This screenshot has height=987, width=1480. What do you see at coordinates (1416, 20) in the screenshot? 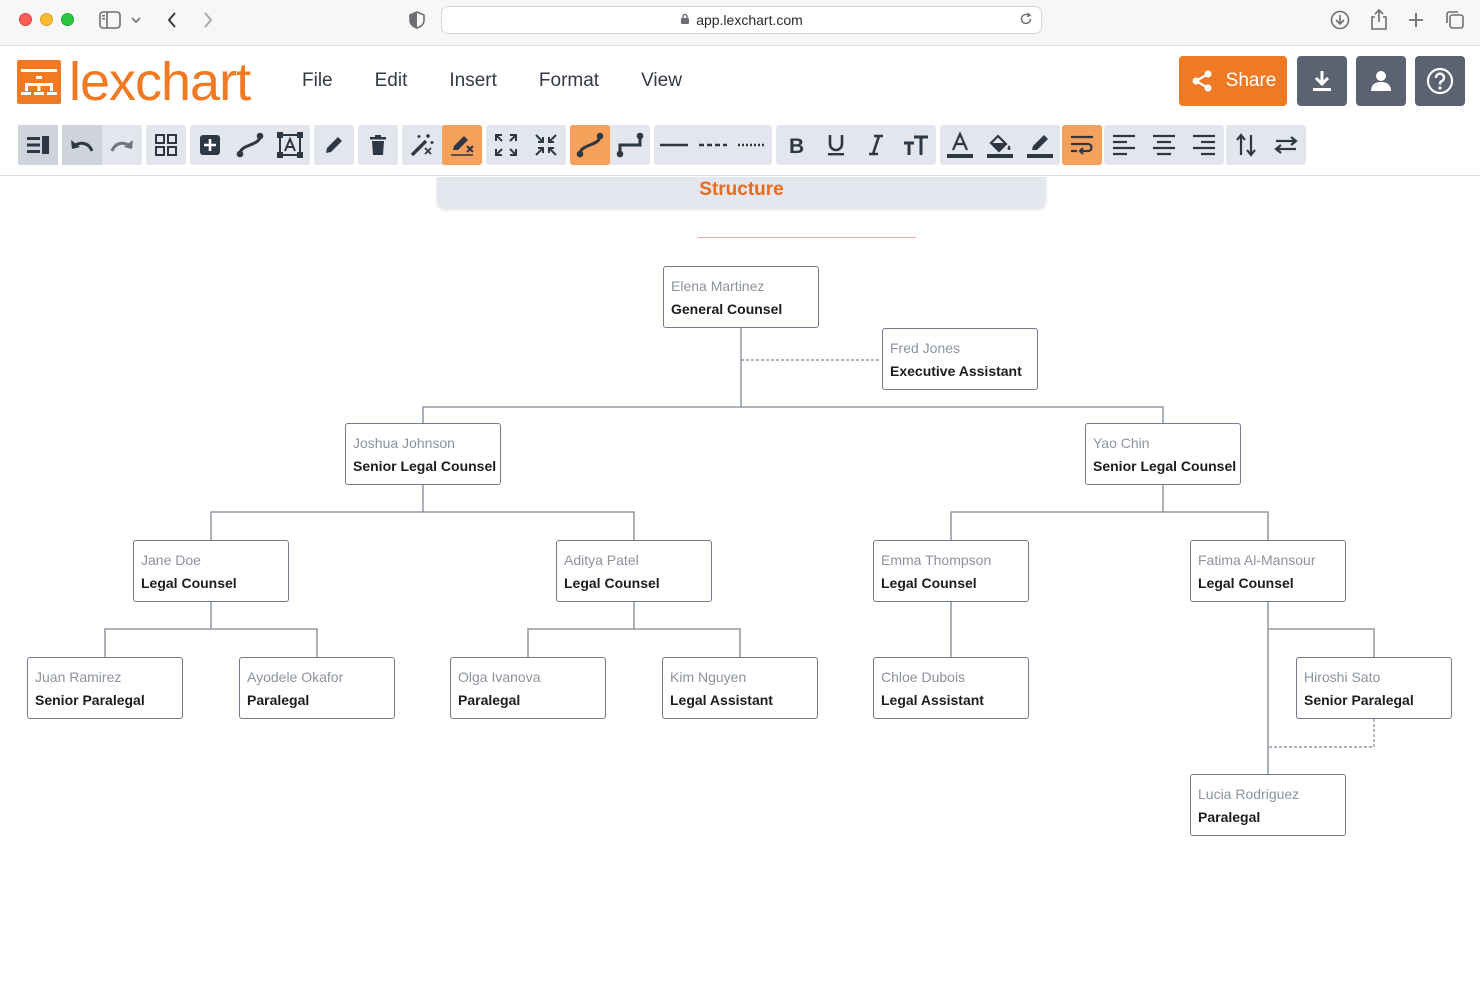
I see `new-tab-icon` at bounding box center [1416, 20].